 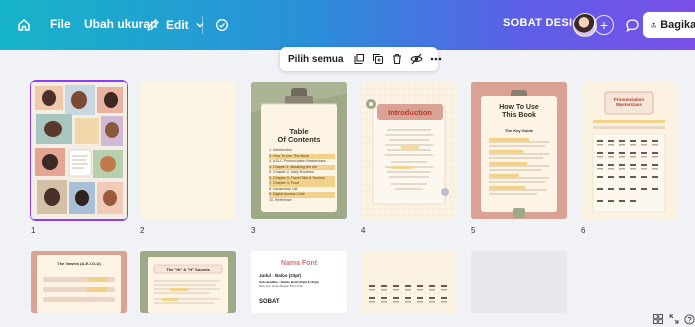 What do you see at coordinates (281, 286) in the screenshot?
I see `page9-body: Body Text: Nunito Regular 8/8 pt & 8pt` at bounding box center [281, 286].